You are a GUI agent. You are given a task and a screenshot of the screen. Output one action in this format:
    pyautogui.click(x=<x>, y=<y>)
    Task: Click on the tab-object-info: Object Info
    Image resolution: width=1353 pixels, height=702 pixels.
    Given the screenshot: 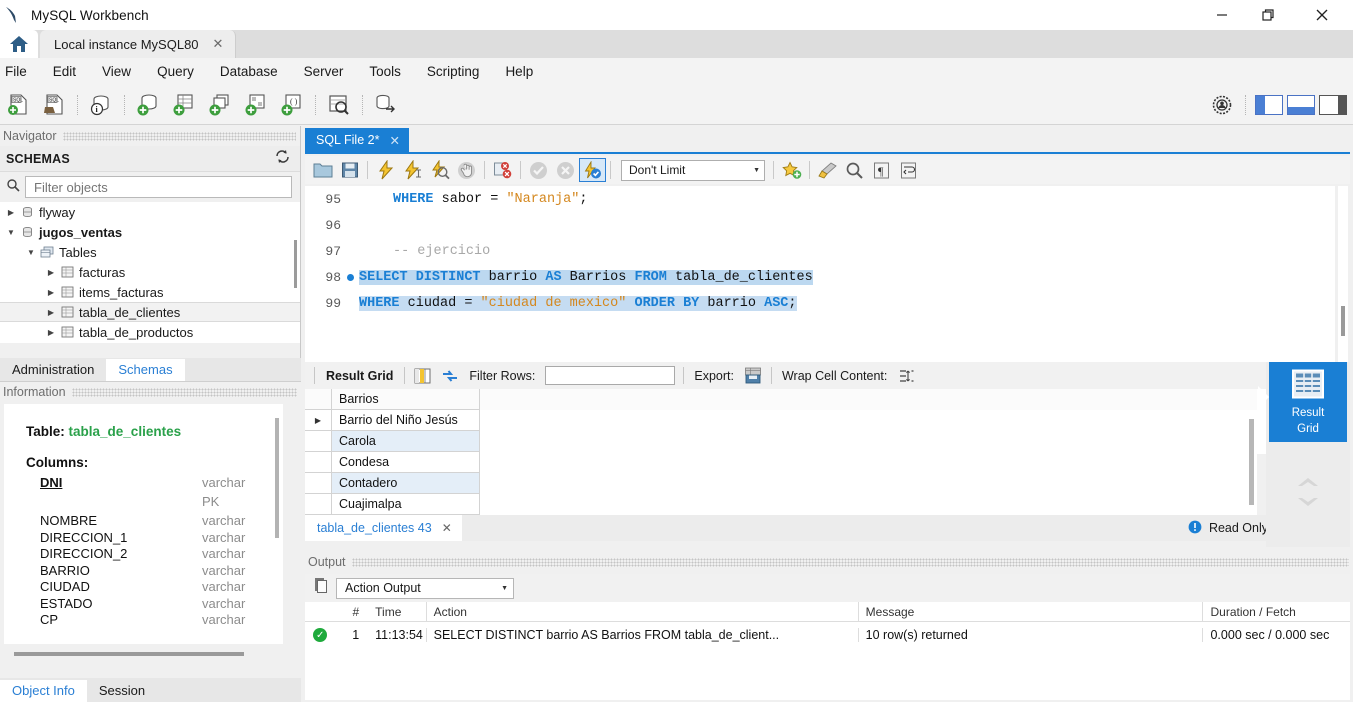 What is the action you would take?
    pyautogui.click(x=43, y=691)
    